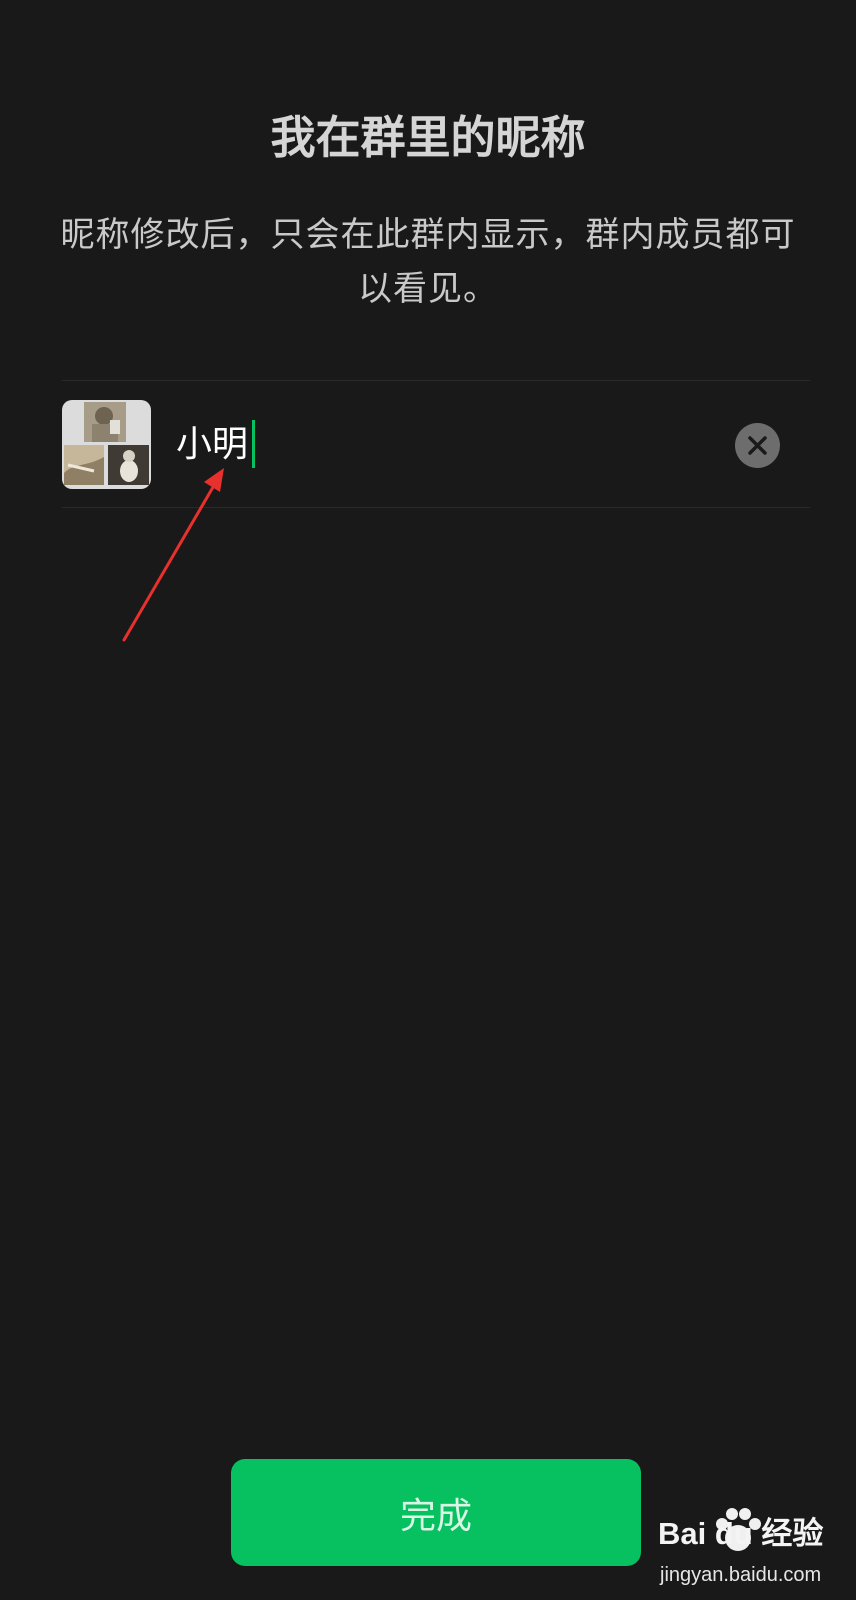 This screenshot has height=1600, width=856. Describe the element at coordinates (436, 1512) in the screenshot. I see `done-button: 完成` at that location.